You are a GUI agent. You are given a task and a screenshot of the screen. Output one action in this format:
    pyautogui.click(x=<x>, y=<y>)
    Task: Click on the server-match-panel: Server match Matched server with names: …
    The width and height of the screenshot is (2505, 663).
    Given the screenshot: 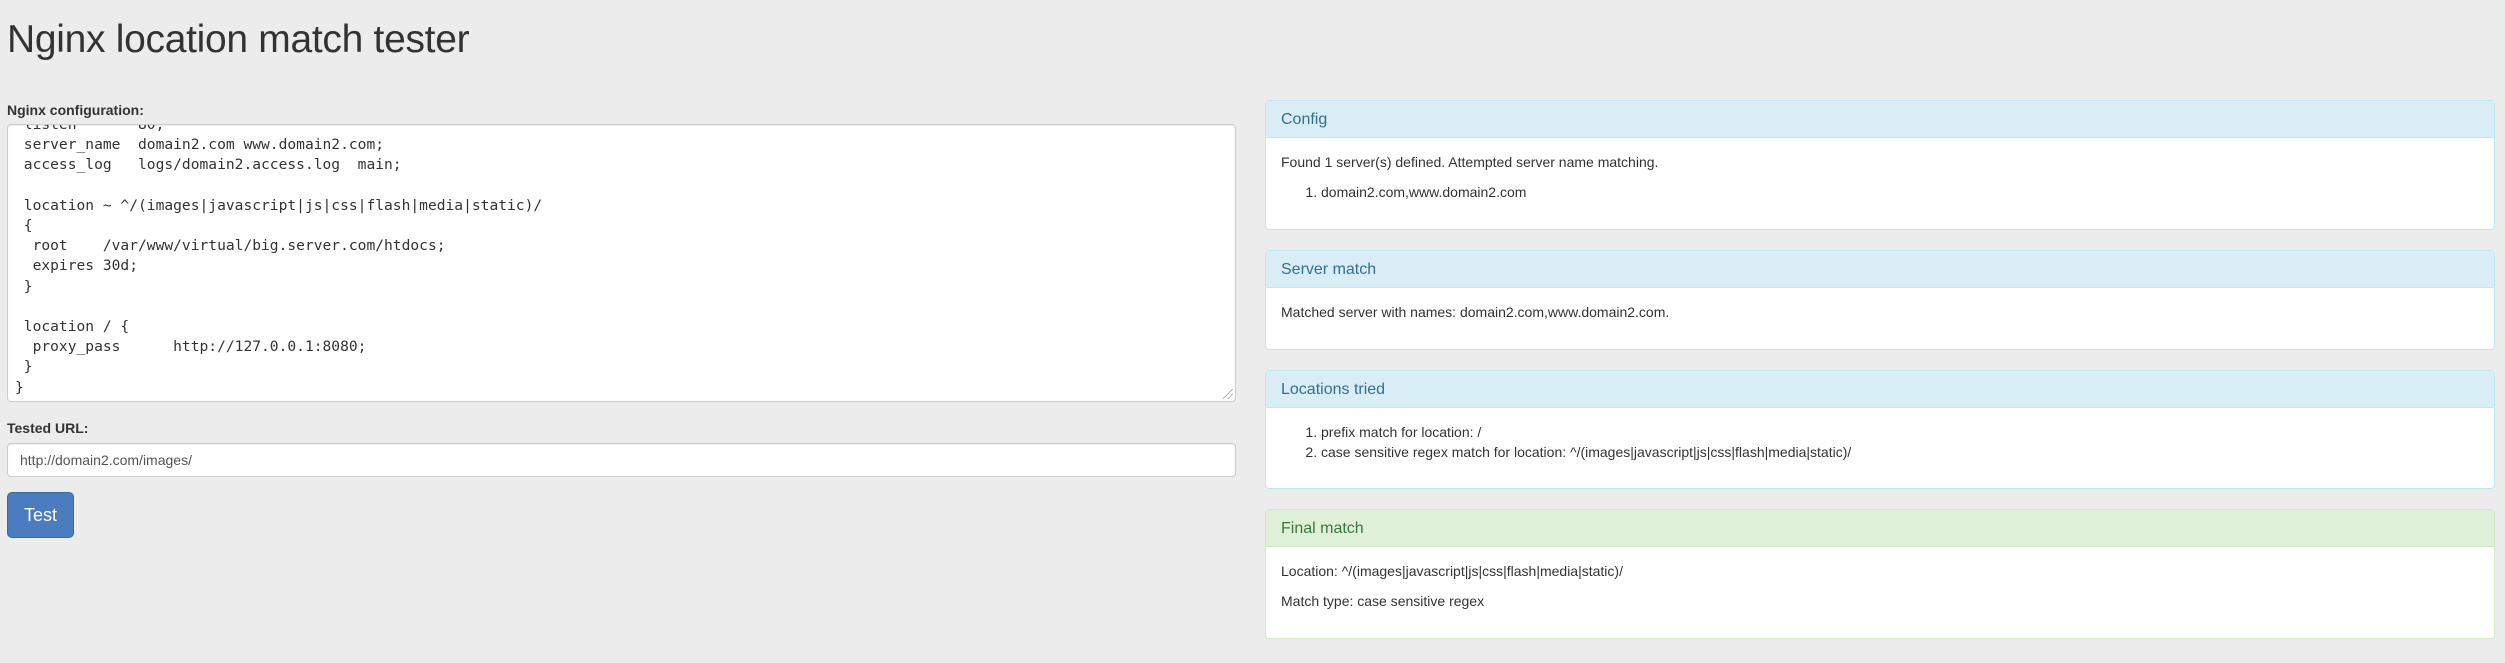 What is the action you would take?
    pyautogui.click(x=1880, y=300)
    